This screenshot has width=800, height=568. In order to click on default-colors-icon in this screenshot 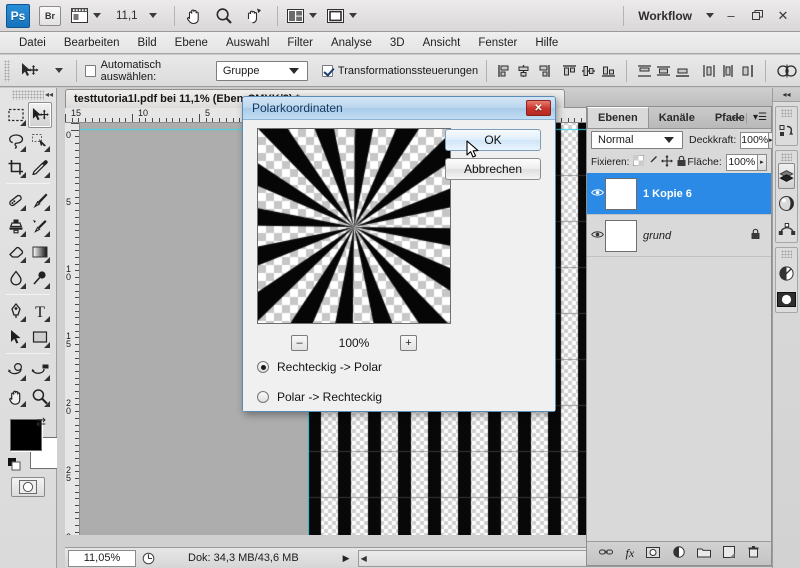, I will do `click(14, 464)`.